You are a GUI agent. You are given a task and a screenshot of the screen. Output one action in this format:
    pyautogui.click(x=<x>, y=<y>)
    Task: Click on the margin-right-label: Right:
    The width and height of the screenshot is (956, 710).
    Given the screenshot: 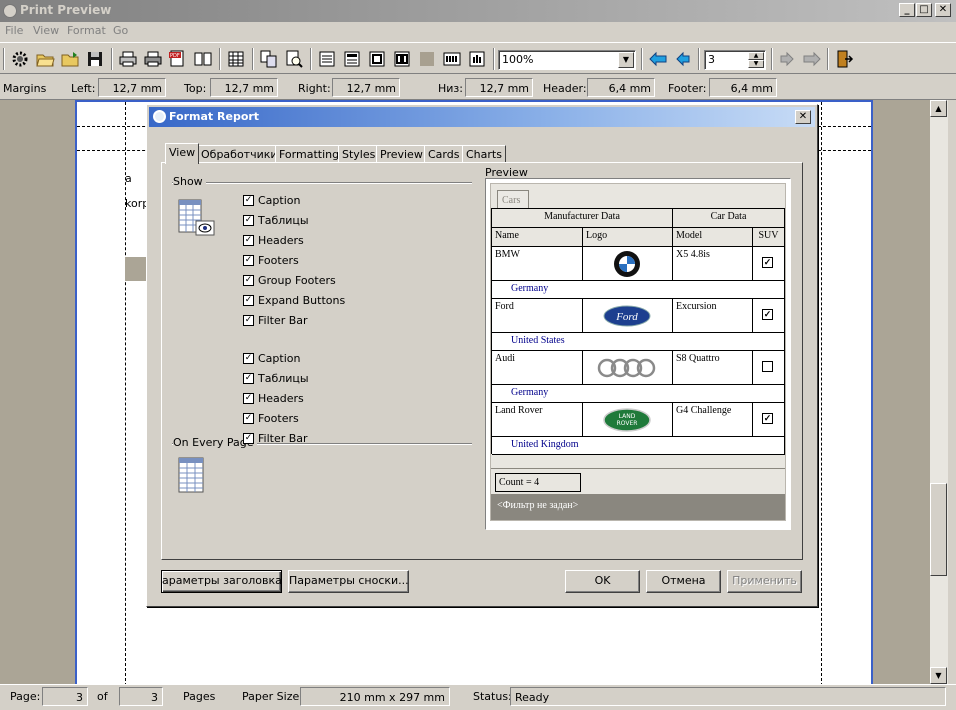 What is the action you would take?
    pyautogui.click(x=314, y=88)
    